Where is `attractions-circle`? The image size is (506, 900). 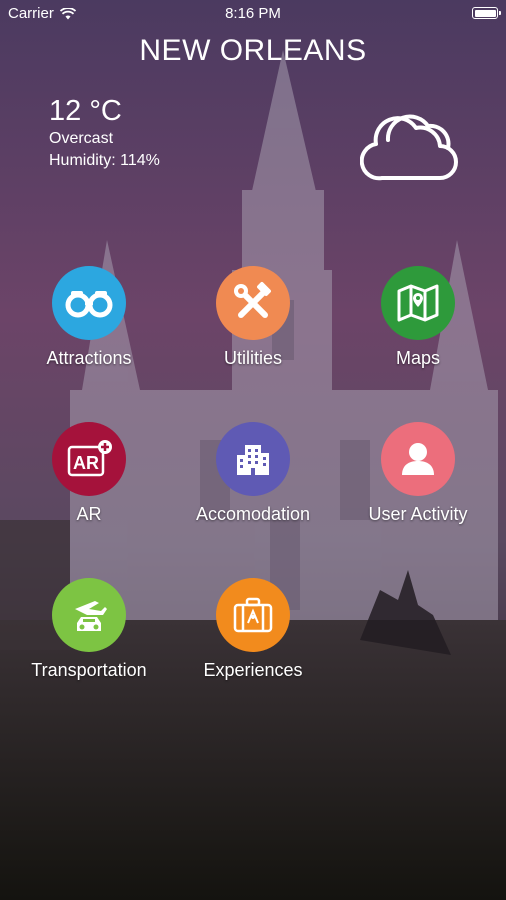
attractions-circle is located at coordinates (89, 303).